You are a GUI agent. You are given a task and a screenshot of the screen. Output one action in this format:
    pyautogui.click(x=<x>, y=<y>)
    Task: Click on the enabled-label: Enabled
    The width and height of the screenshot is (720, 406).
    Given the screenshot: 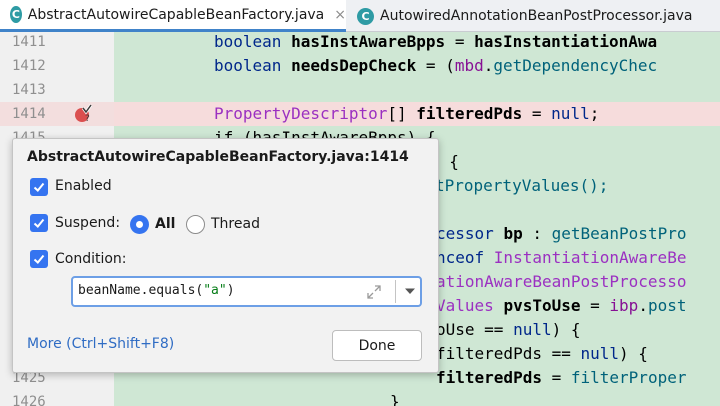 What is the action you would take?
    pyautogui.click(x=83, y=186)
    